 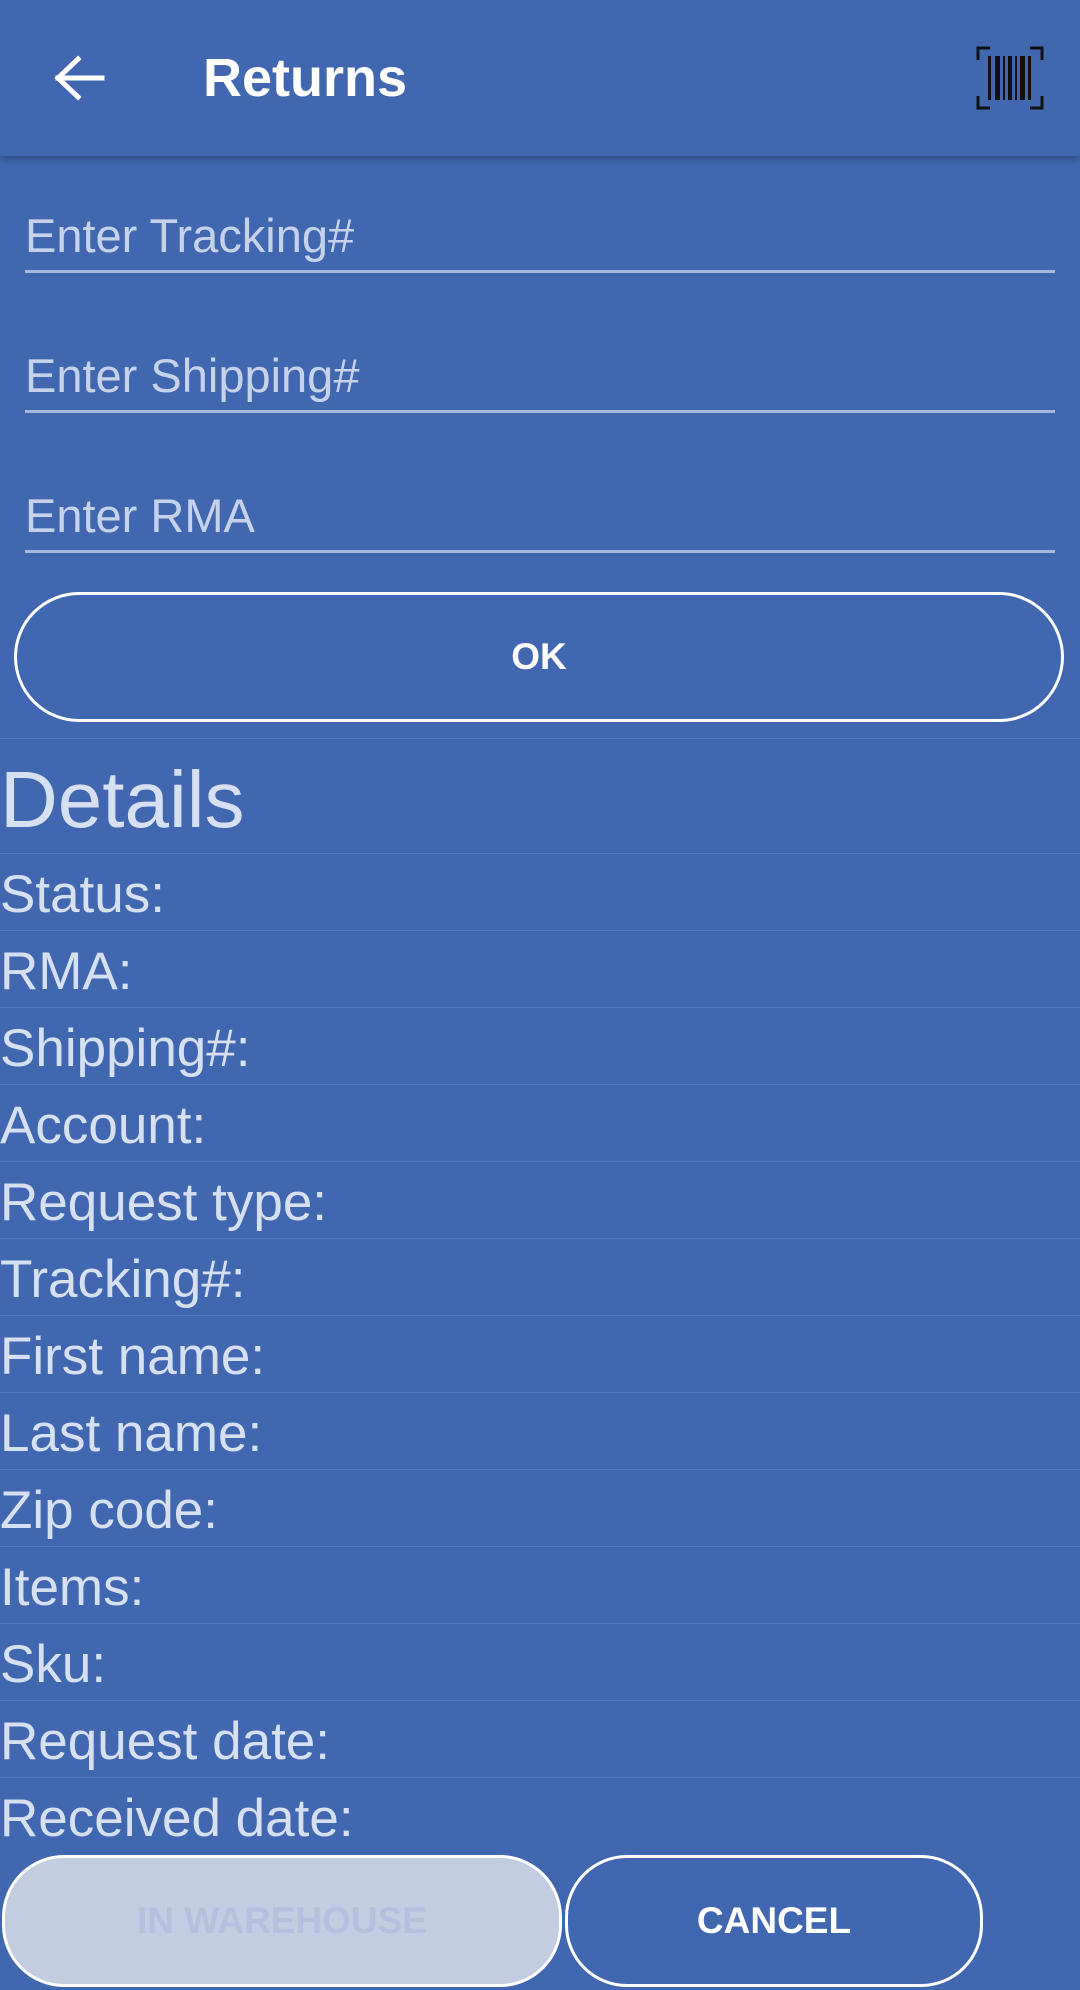 I want to click on detail-row-sku: Sku:, so click(x=53, y=1664).